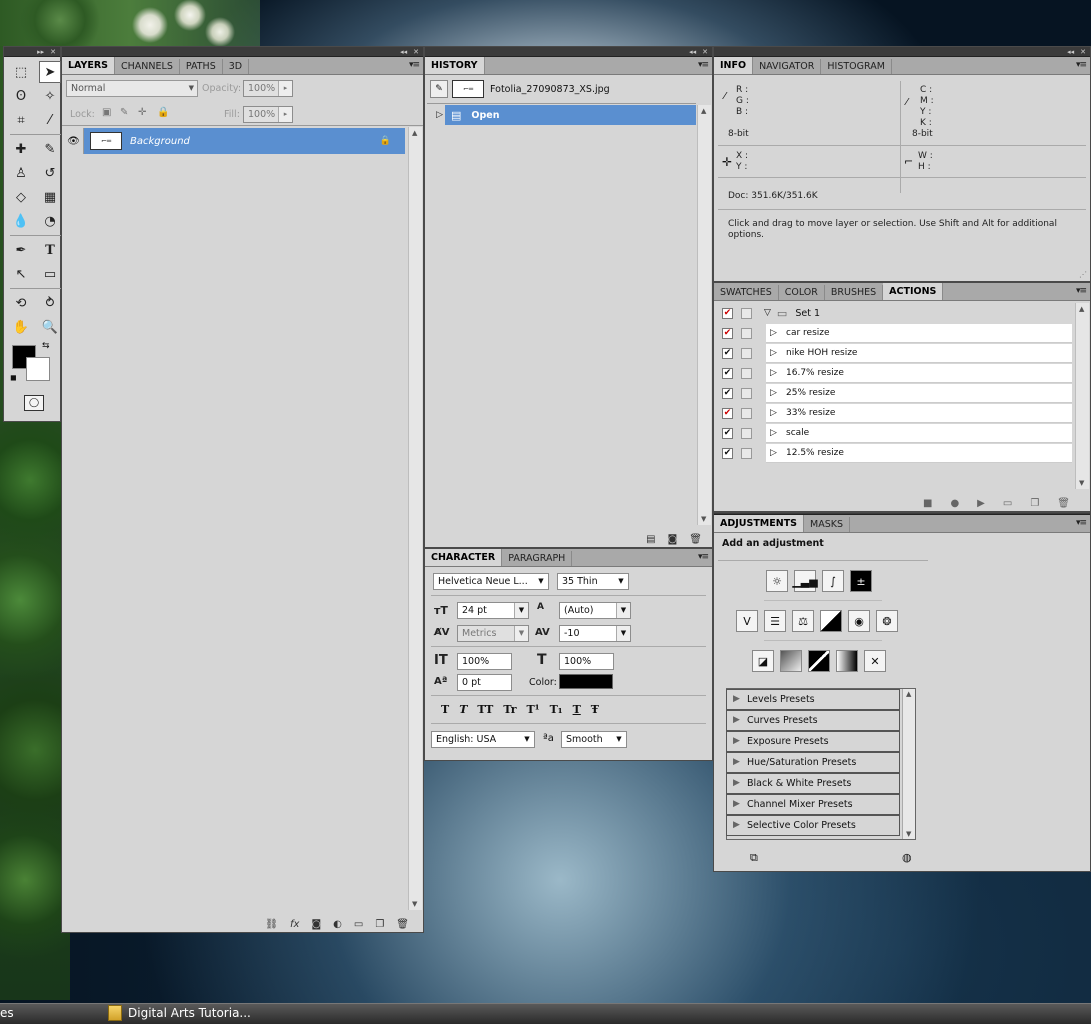  Describe the element at coordinates (285, 88) in the screenshot. I see `chevron-right-icon: ▸` at that location.